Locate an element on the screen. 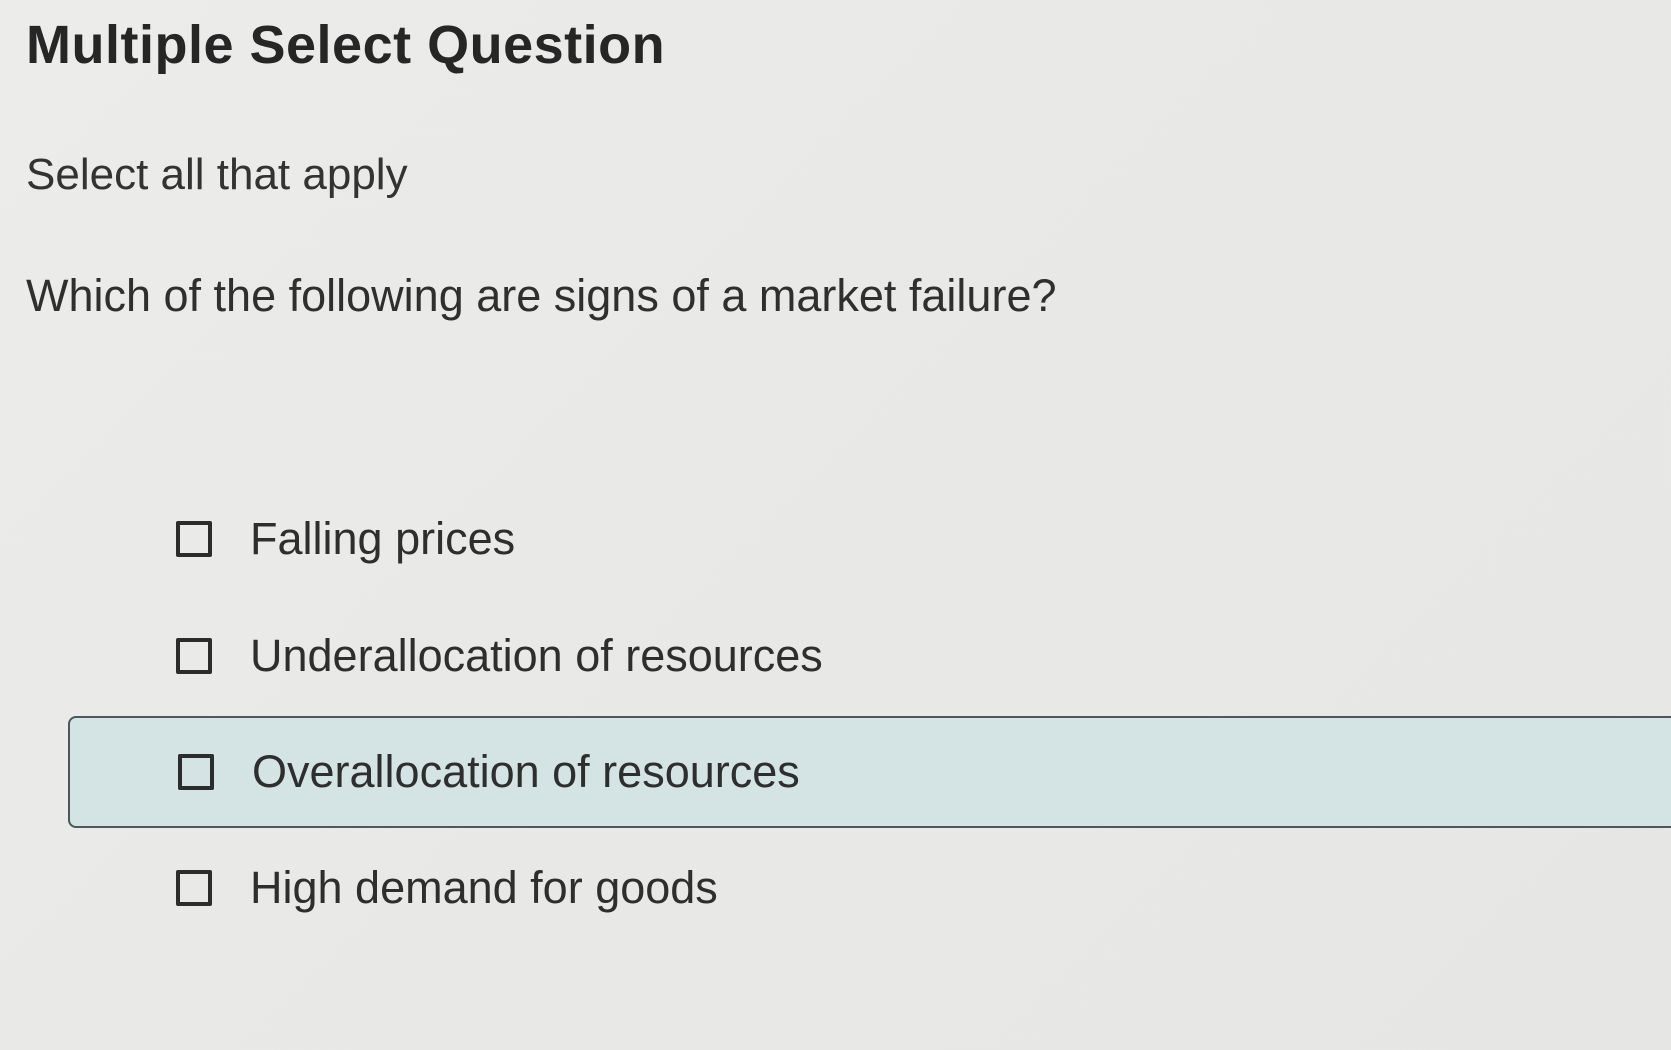  answer-option-label: Falling prices is located at coordinates (382, 539).